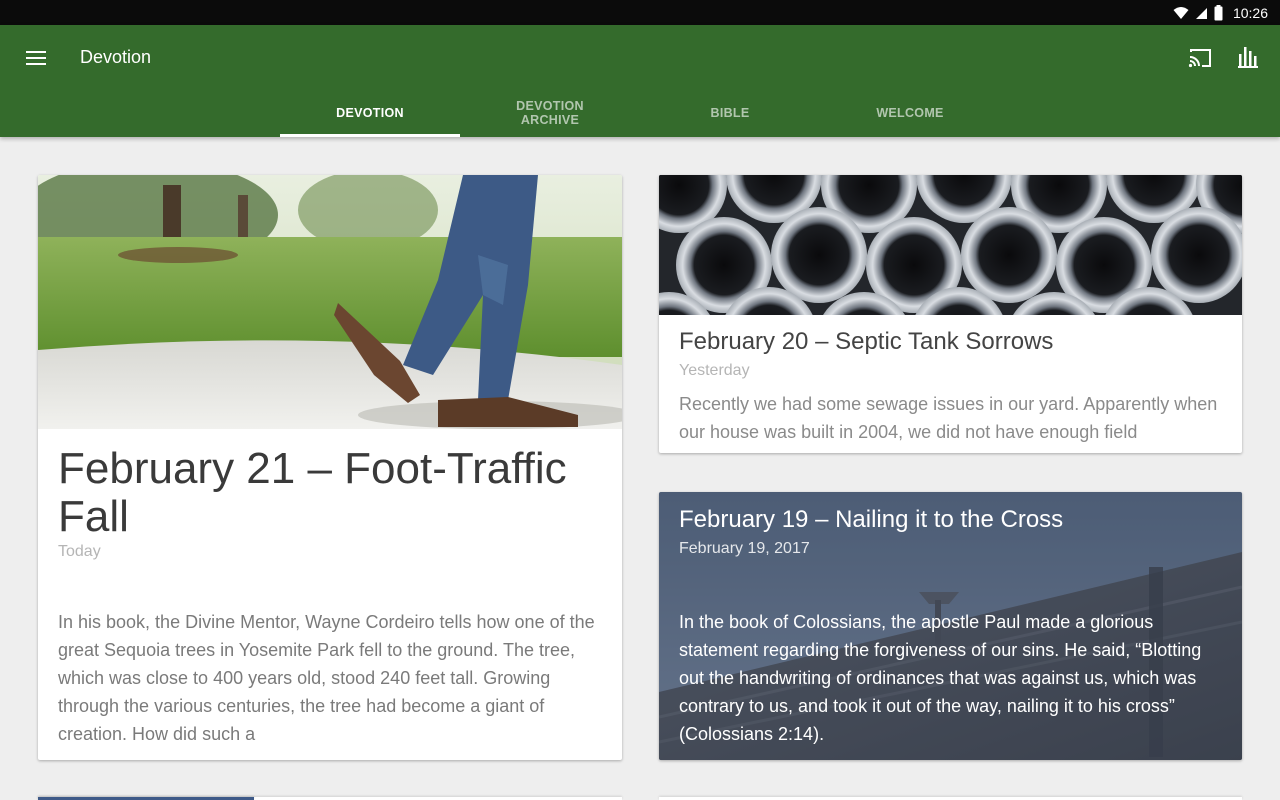 The height and width of the screenshot is (800, 1280). What do you see at coordinates (79, 551) in the screenshot?
I see `devotion-date: Today` at bounding box center [79, 551].